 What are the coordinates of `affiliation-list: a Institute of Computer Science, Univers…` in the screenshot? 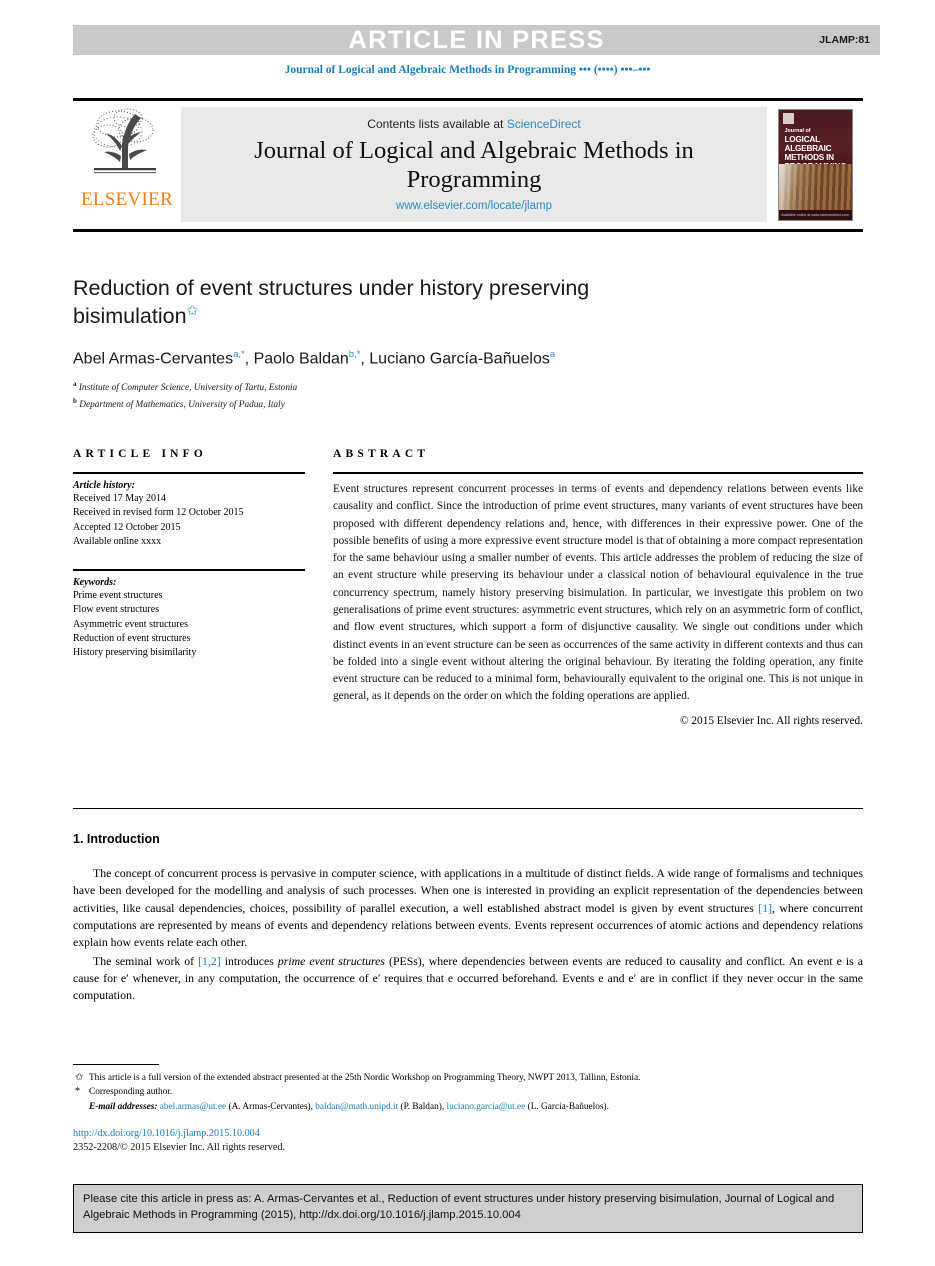 It's located at (468, 396).